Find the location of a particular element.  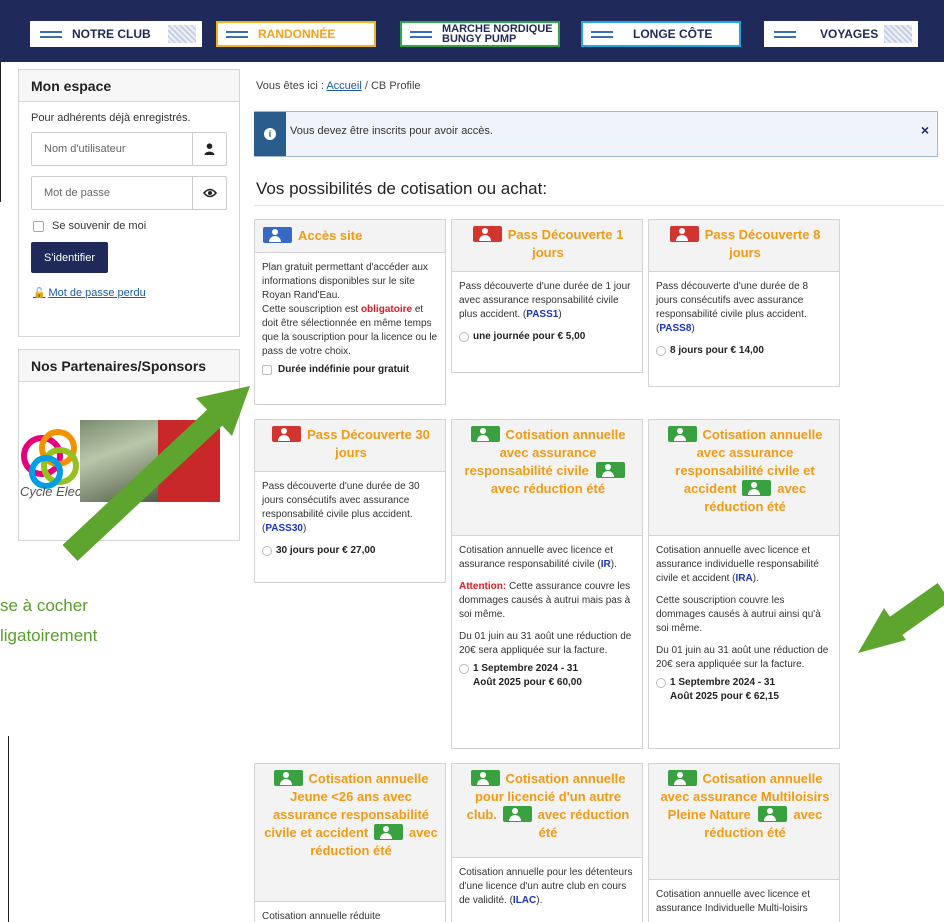

card-title: Pass Découverte 8 jours is located at coordinates (762, 243).